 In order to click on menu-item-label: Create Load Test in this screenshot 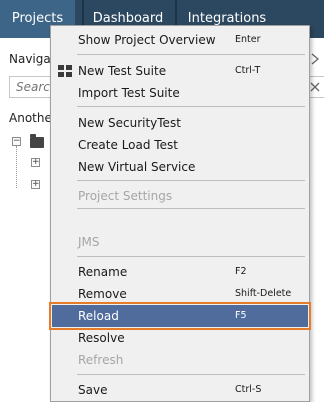, I will do `click(128, 145)`.